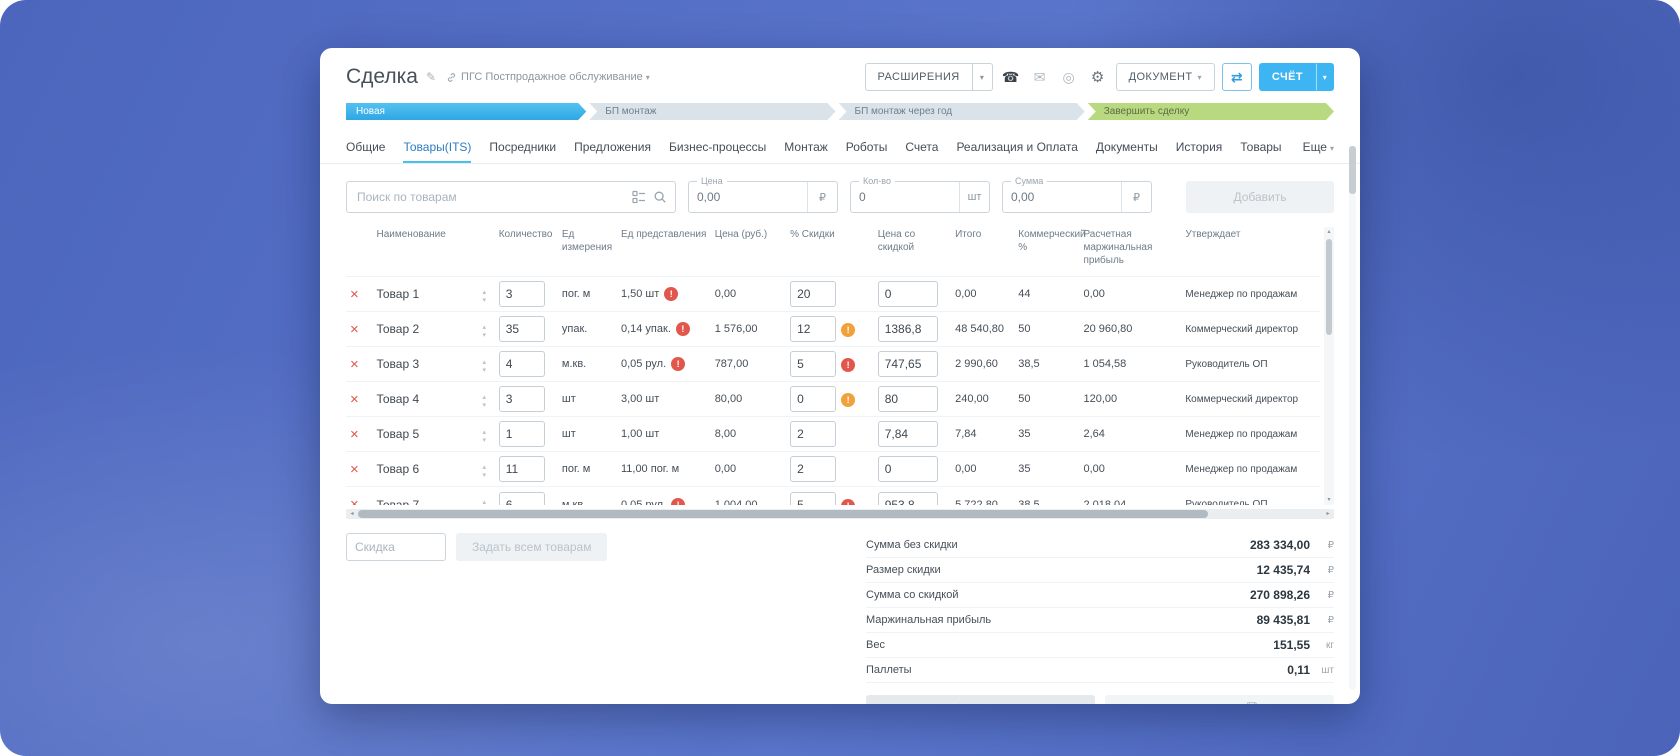 This screenshot has height=756, width=1680. What do you see at coordinates (1329, 366) in the screenshot?
I see `table-vertical-scrollbar: ▴ ▾` at bounding box center [1329, 366].